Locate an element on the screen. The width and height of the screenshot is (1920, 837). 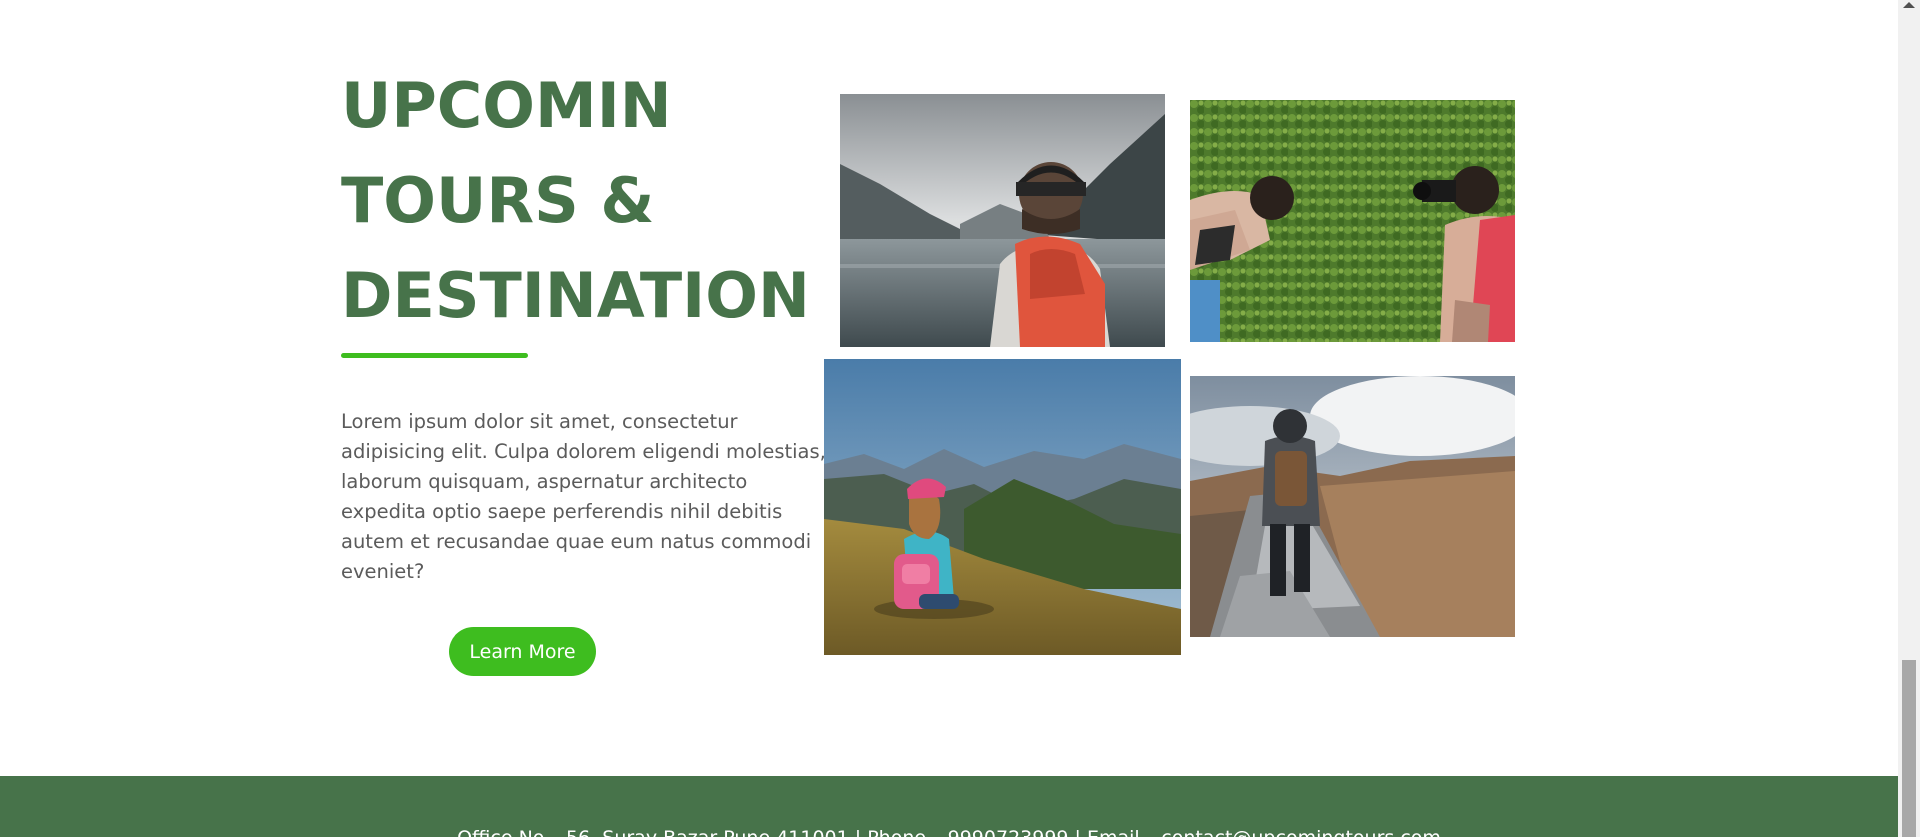
photo-girl-mountains is located at coordinates (1002, 507).